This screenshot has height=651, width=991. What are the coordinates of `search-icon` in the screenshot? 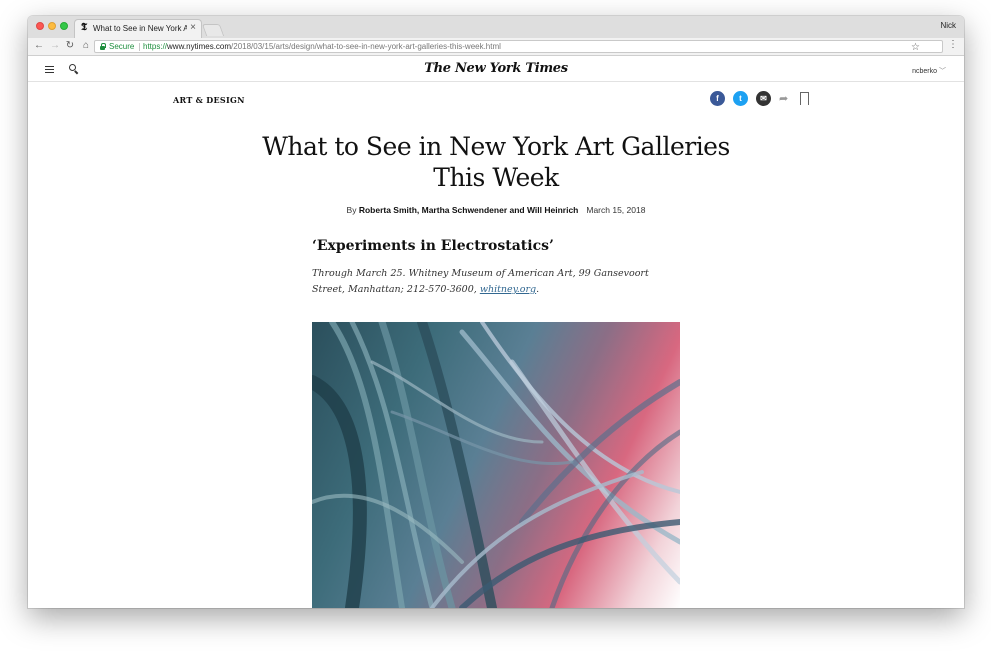 It's located at (73, 68).